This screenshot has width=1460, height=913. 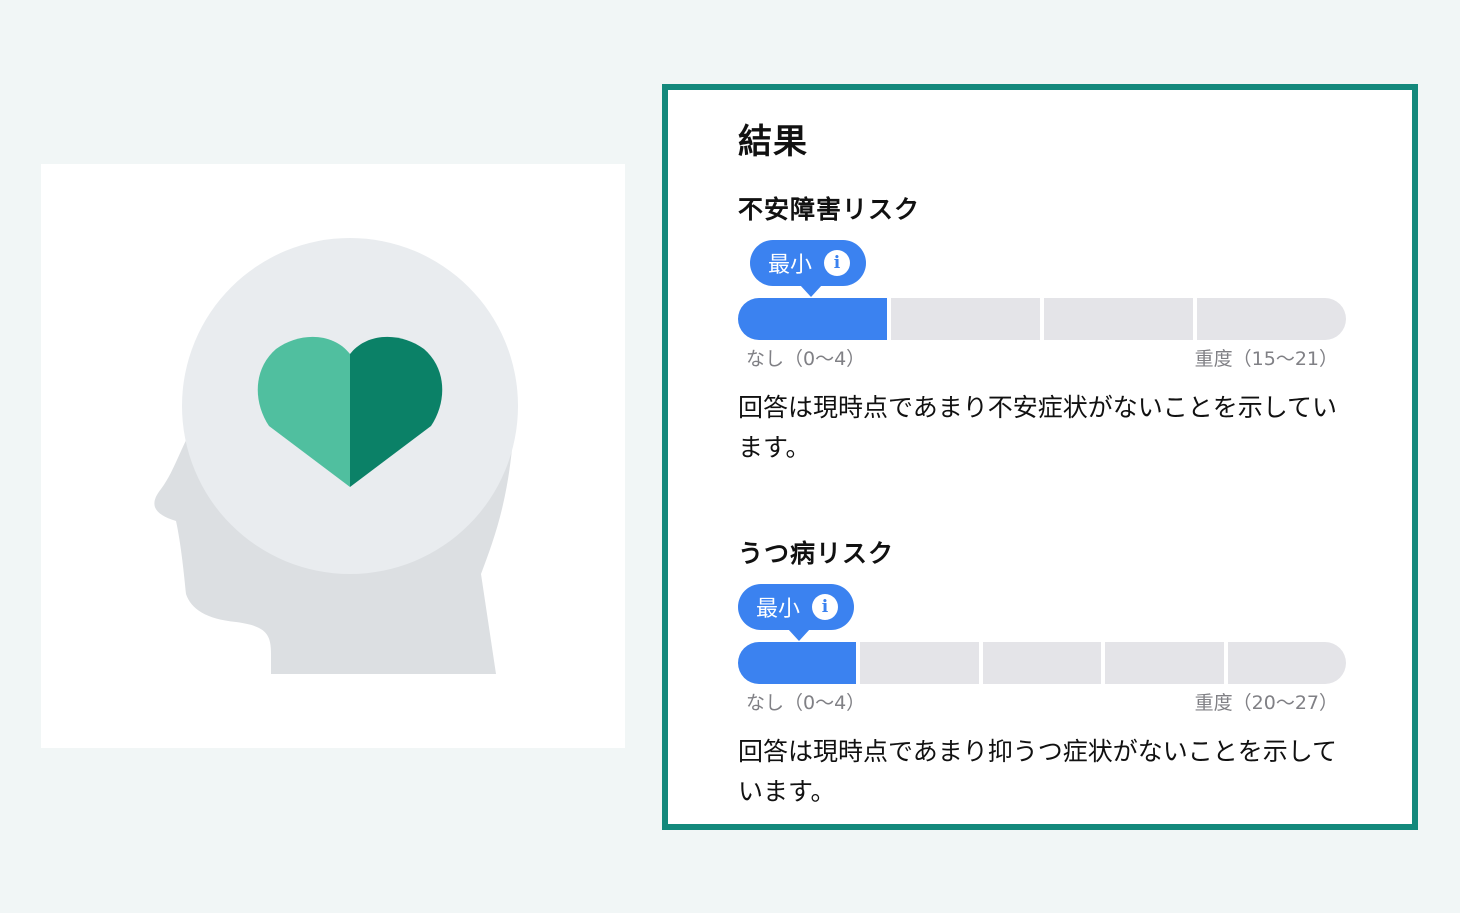 I want to click on anxiety-risk-title: 不安障害リスク, so click(x=829, y=209).